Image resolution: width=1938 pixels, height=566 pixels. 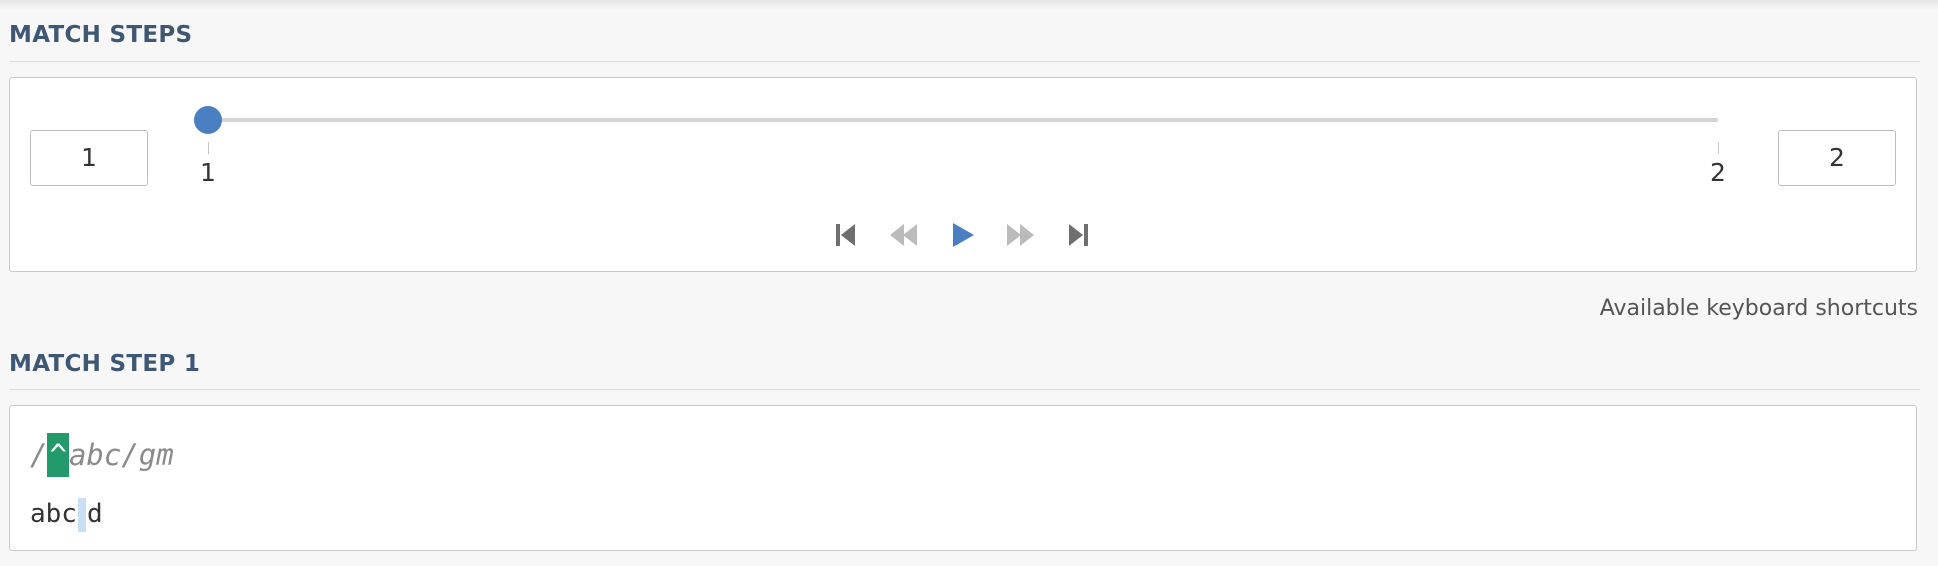 What do you see at coordinates (1718, 172) in the screenshot?
I see `slider-max-label: 2` at bounding box center [1718, 172].